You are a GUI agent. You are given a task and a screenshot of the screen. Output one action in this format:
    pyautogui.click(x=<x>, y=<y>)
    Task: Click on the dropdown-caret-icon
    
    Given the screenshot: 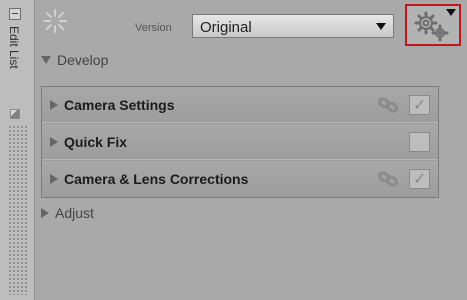 What is the action you would take?
    pyautogui.click(x=381, y=26)
    